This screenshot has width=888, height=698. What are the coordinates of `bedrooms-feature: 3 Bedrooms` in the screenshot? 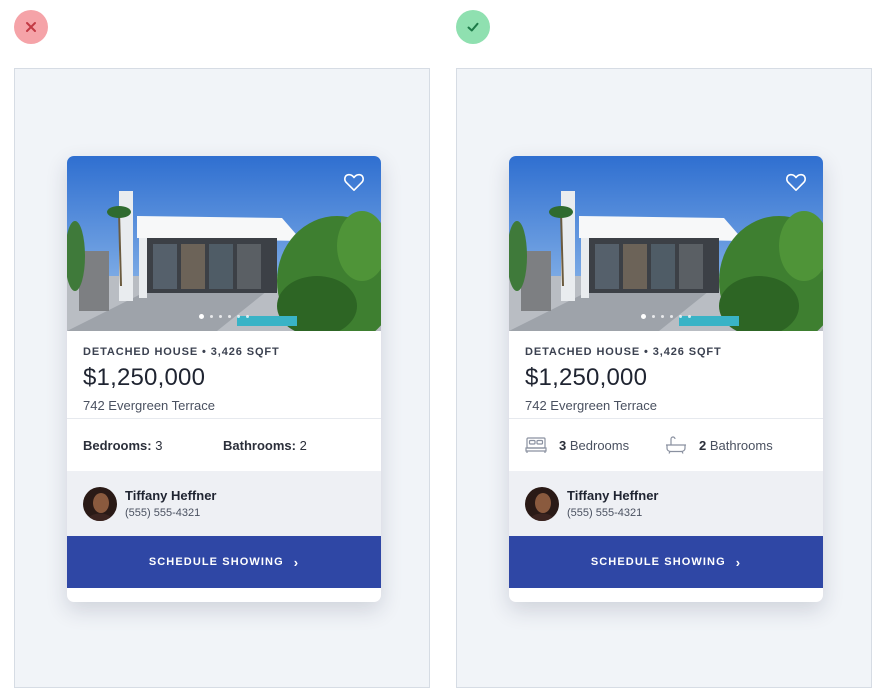 It's located at (595, 445).